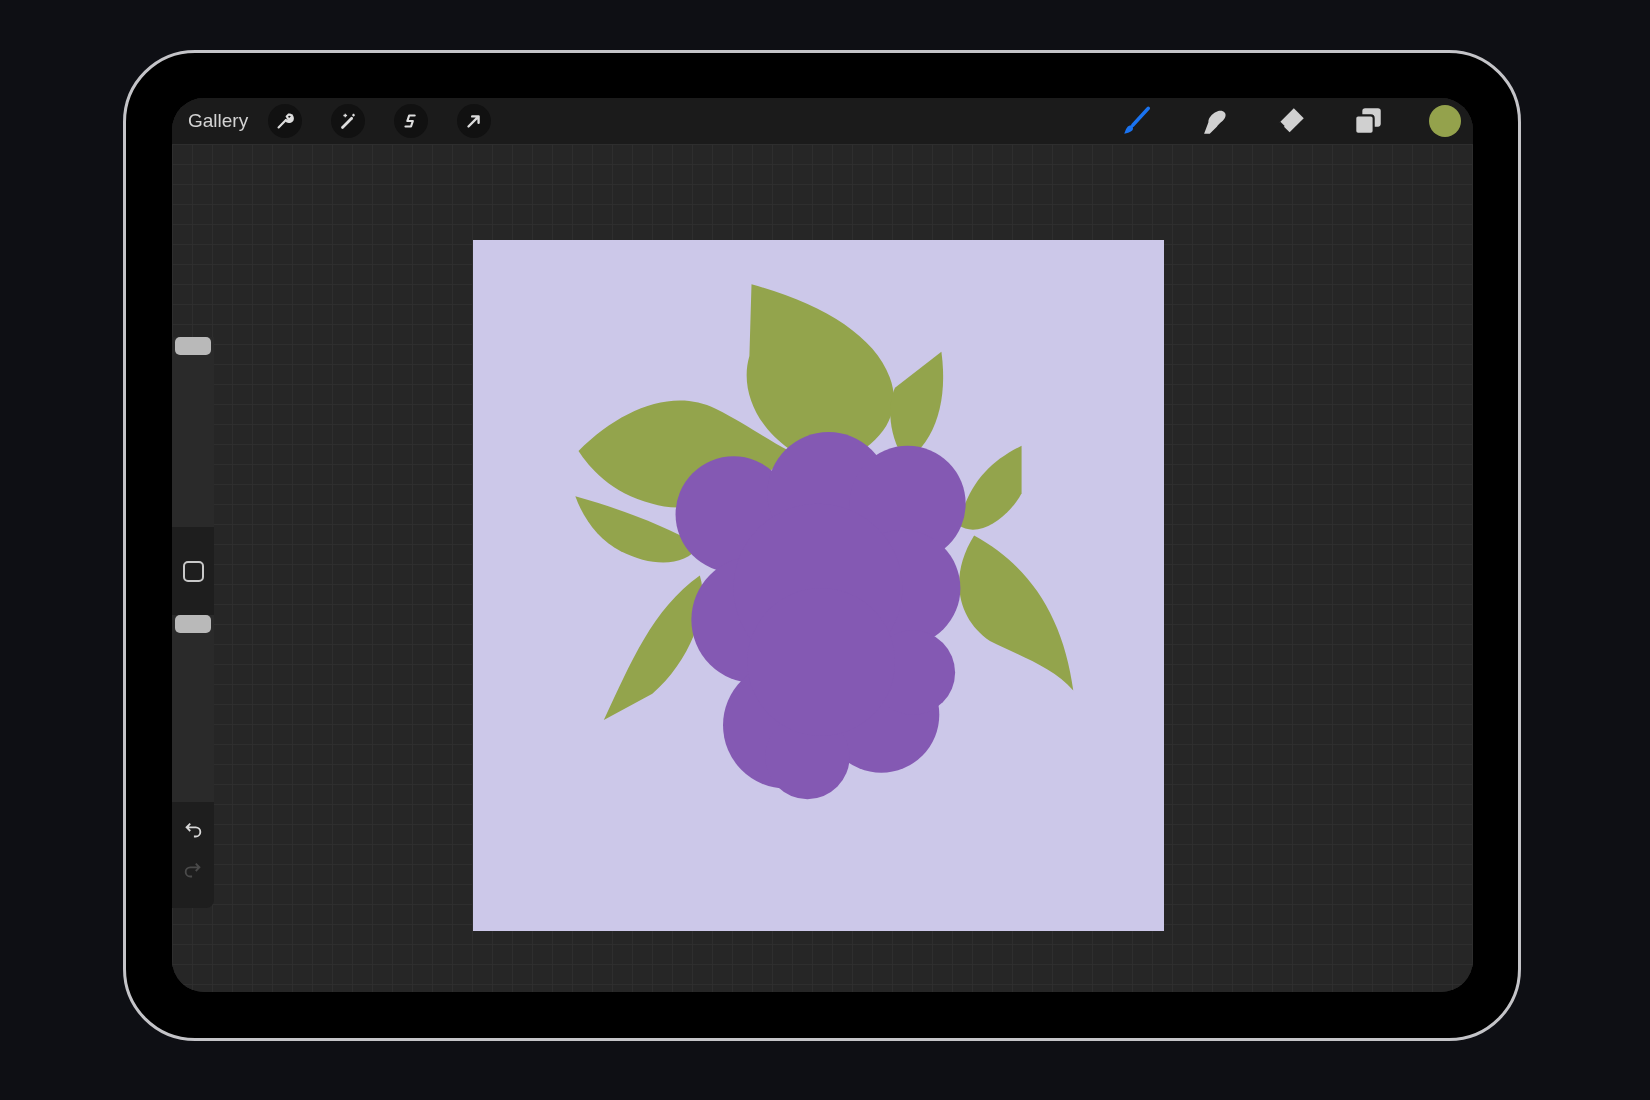 The width and height of the screenshot is (1650, 1100). I want to click on size-slider, so click(193, 432).